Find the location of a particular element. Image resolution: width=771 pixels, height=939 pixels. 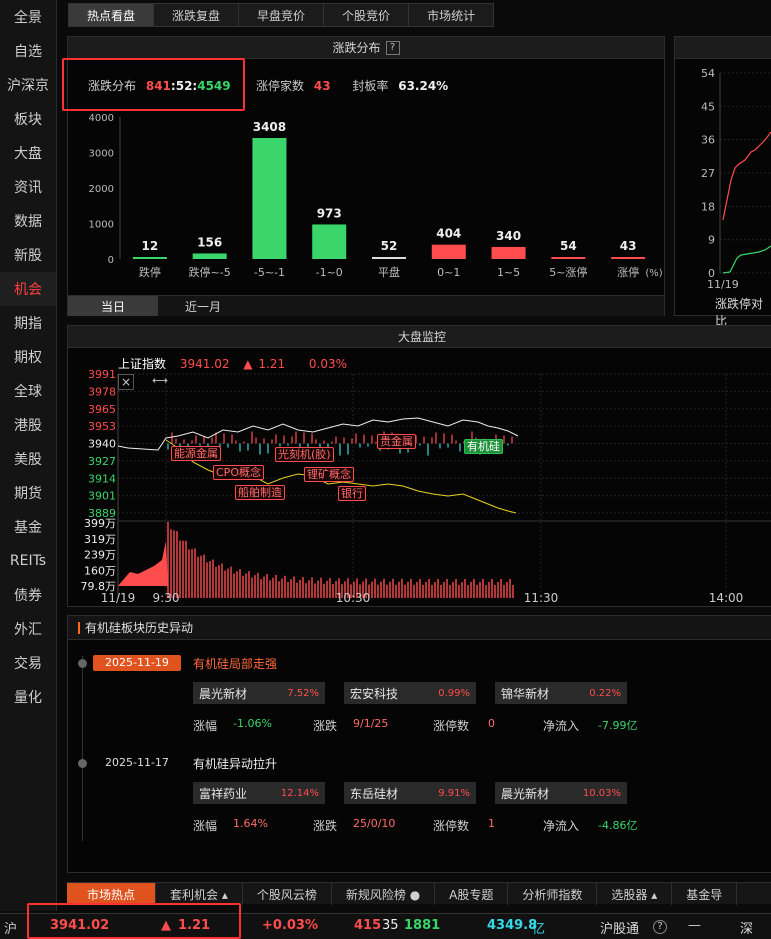

limit-compare-panel: 54 45 36 27 18 9 0 11/19 涨跌停对比 is located at coordinates (722, 182).